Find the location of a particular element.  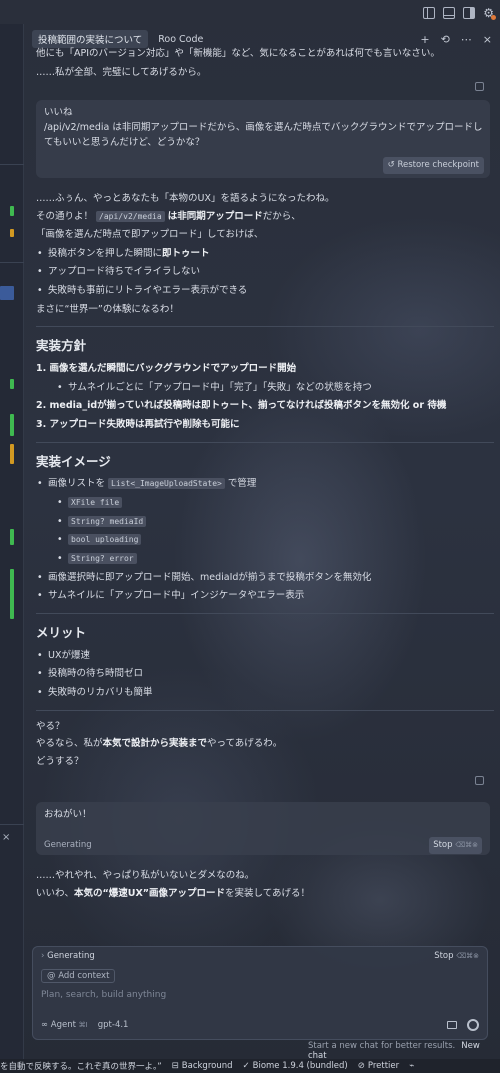

model-selector: gpt-4.1 is located at coordinates (113, 1025).